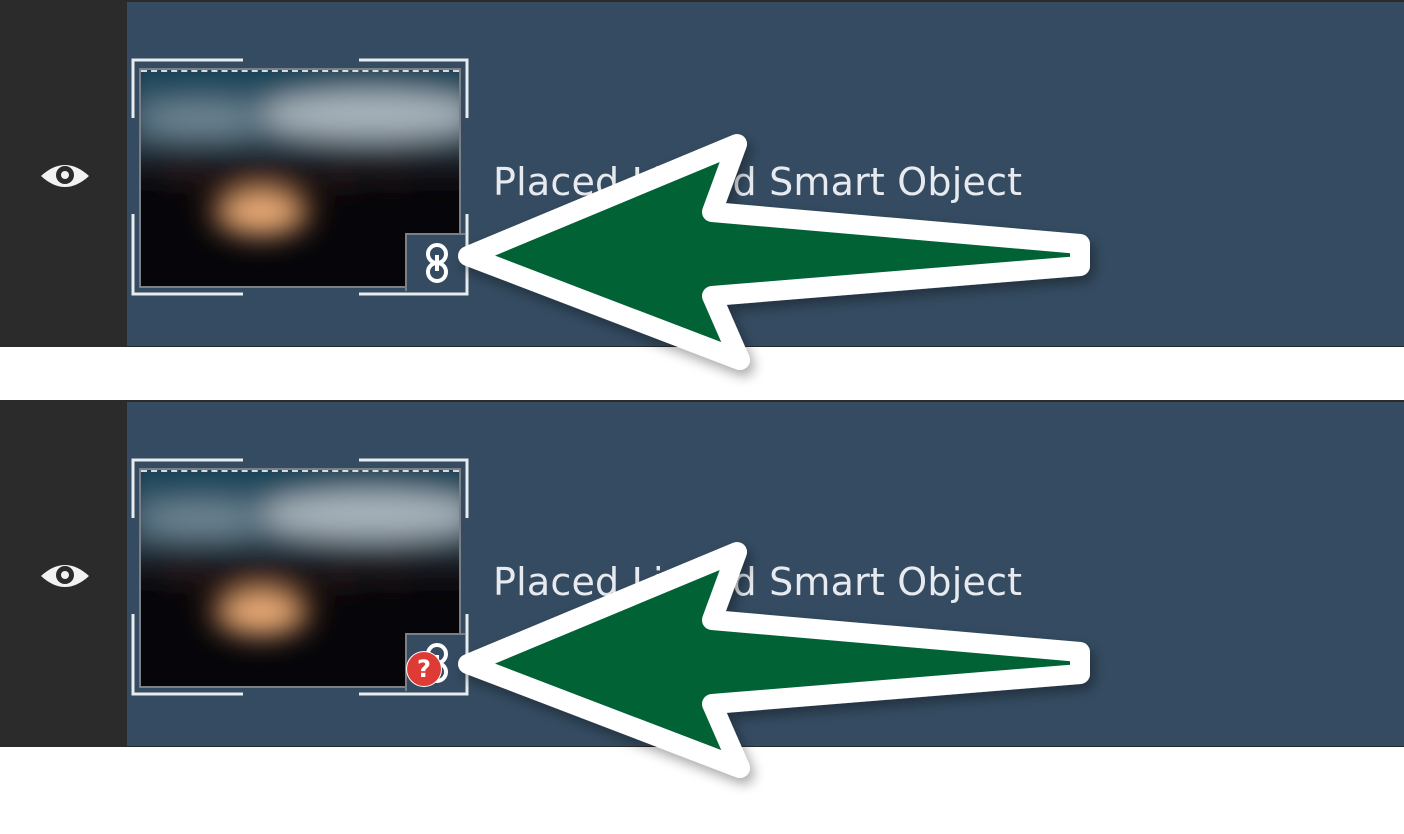  I want to click on linked-chain-icon, so click(437, 263).